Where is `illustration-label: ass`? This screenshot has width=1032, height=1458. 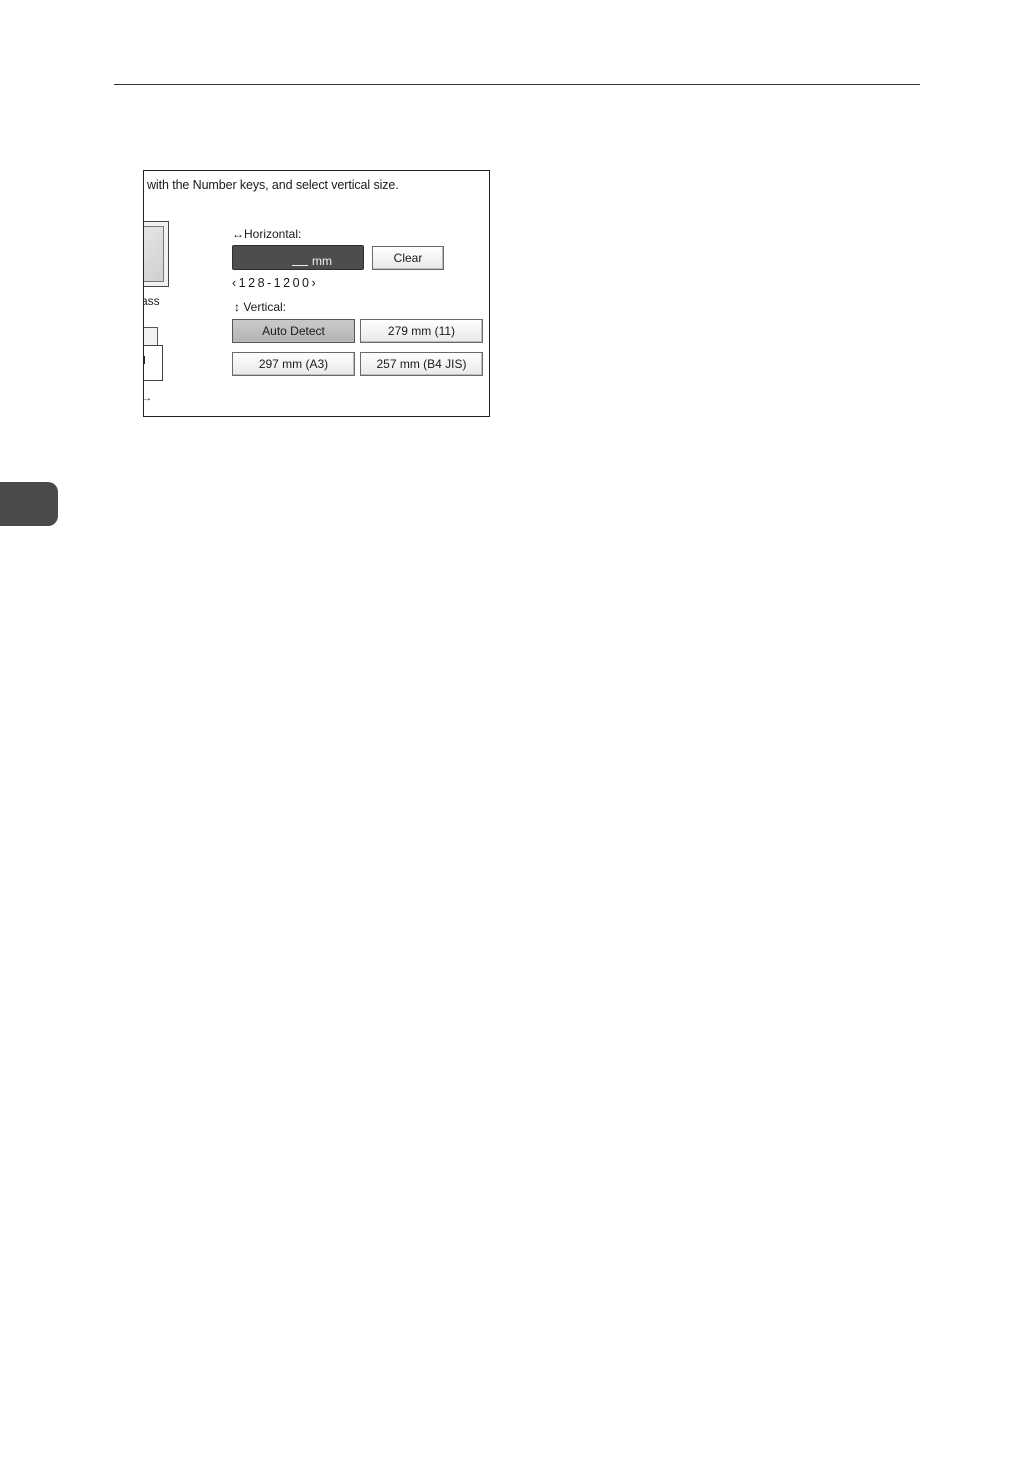 illustration-label: ass is located at coordinates (152, 301).